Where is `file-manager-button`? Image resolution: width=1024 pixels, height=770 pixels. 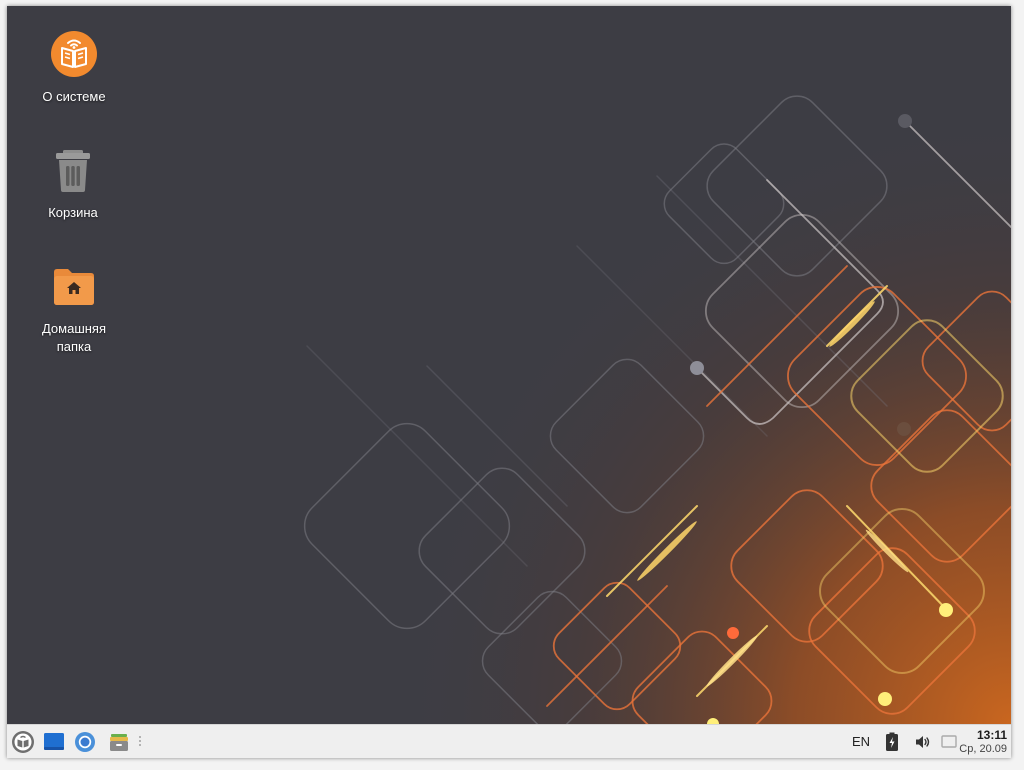 file-manager-button is located at coordinates (119, 742).